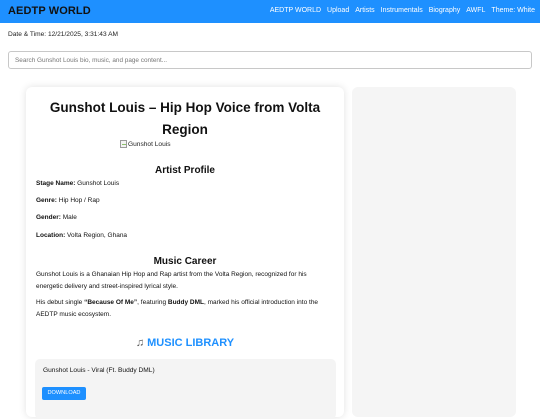 This screenshot has height=419, width=540. I want to click on nav-link-aedtp-world: AEDTP WORLD, so click(295, 10).